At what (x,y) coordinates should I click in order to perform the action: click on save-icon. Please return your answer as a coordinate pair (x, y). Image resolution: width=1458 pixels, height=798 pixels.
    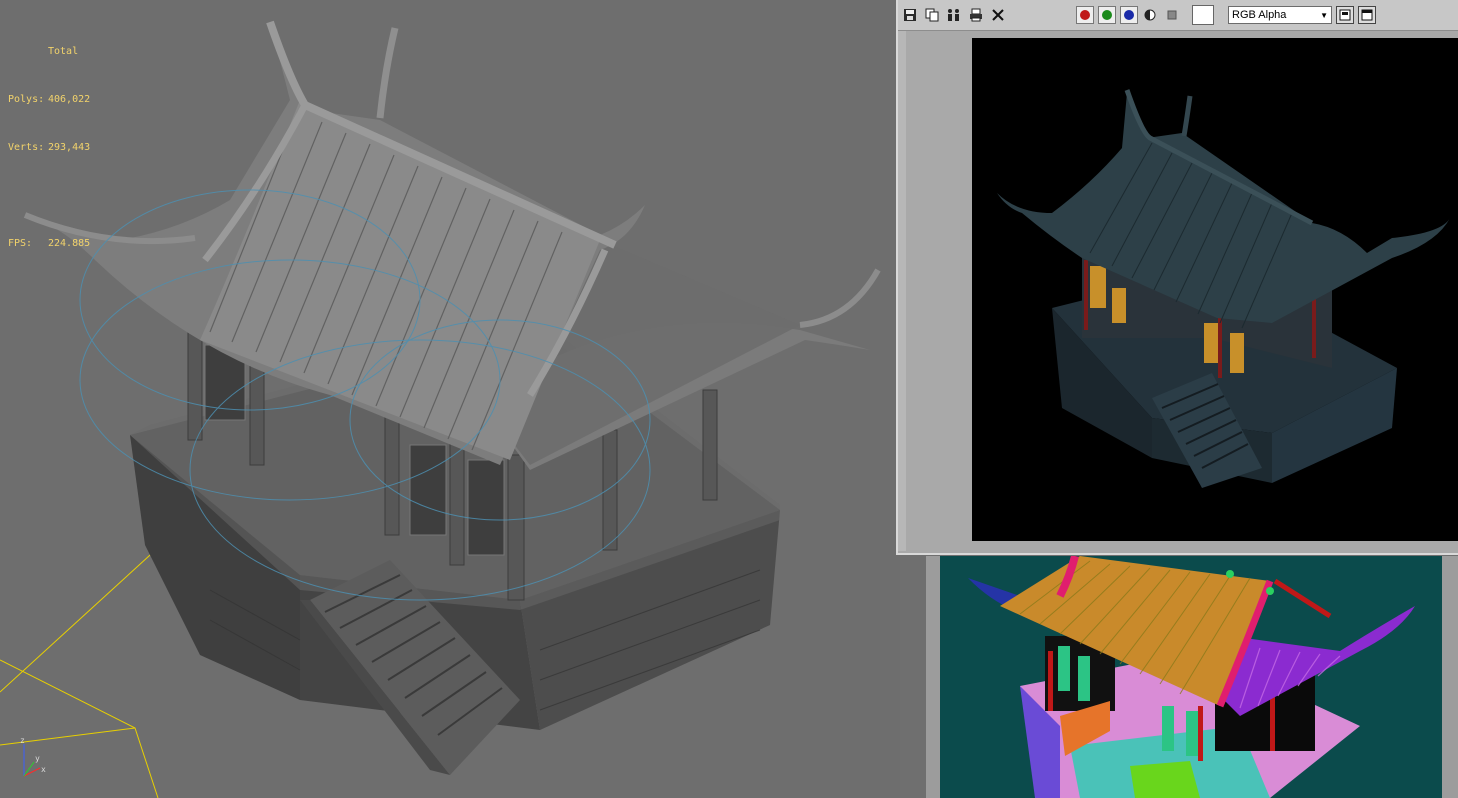
    Looking at the image, I should click on (910, 15).